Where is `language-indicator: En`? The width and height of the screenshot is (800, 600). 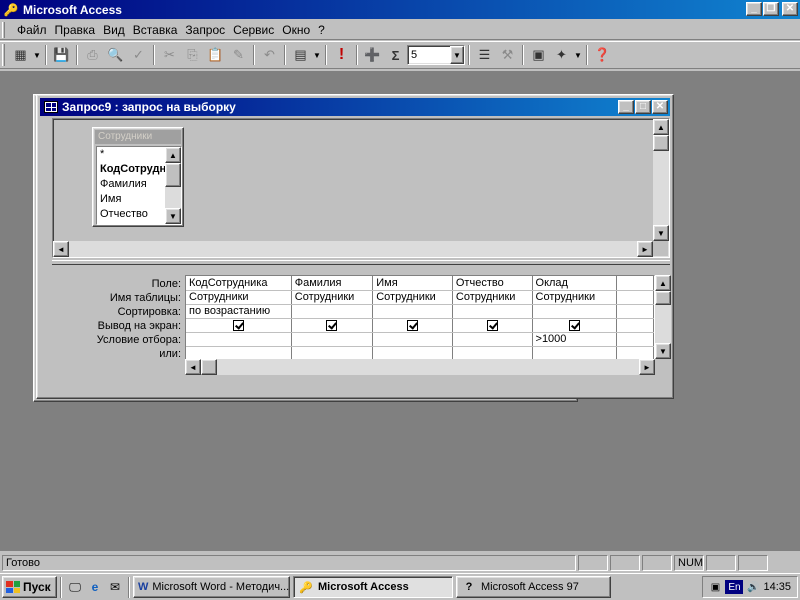 language-indicator: En is located at coordinates (734, 587).